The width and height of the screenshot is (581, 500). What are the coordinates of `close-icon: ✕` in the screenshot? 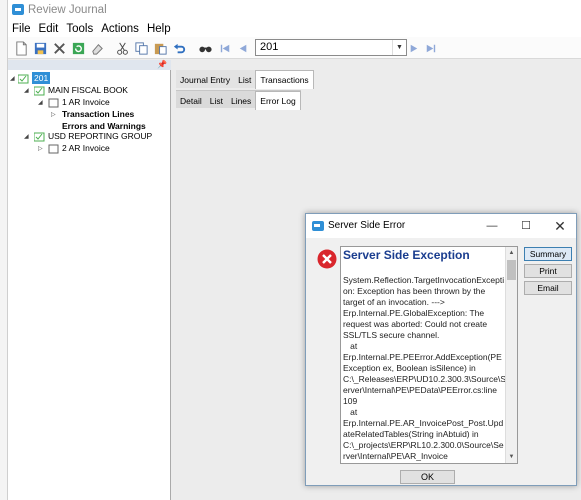 It's located at (560, 226).